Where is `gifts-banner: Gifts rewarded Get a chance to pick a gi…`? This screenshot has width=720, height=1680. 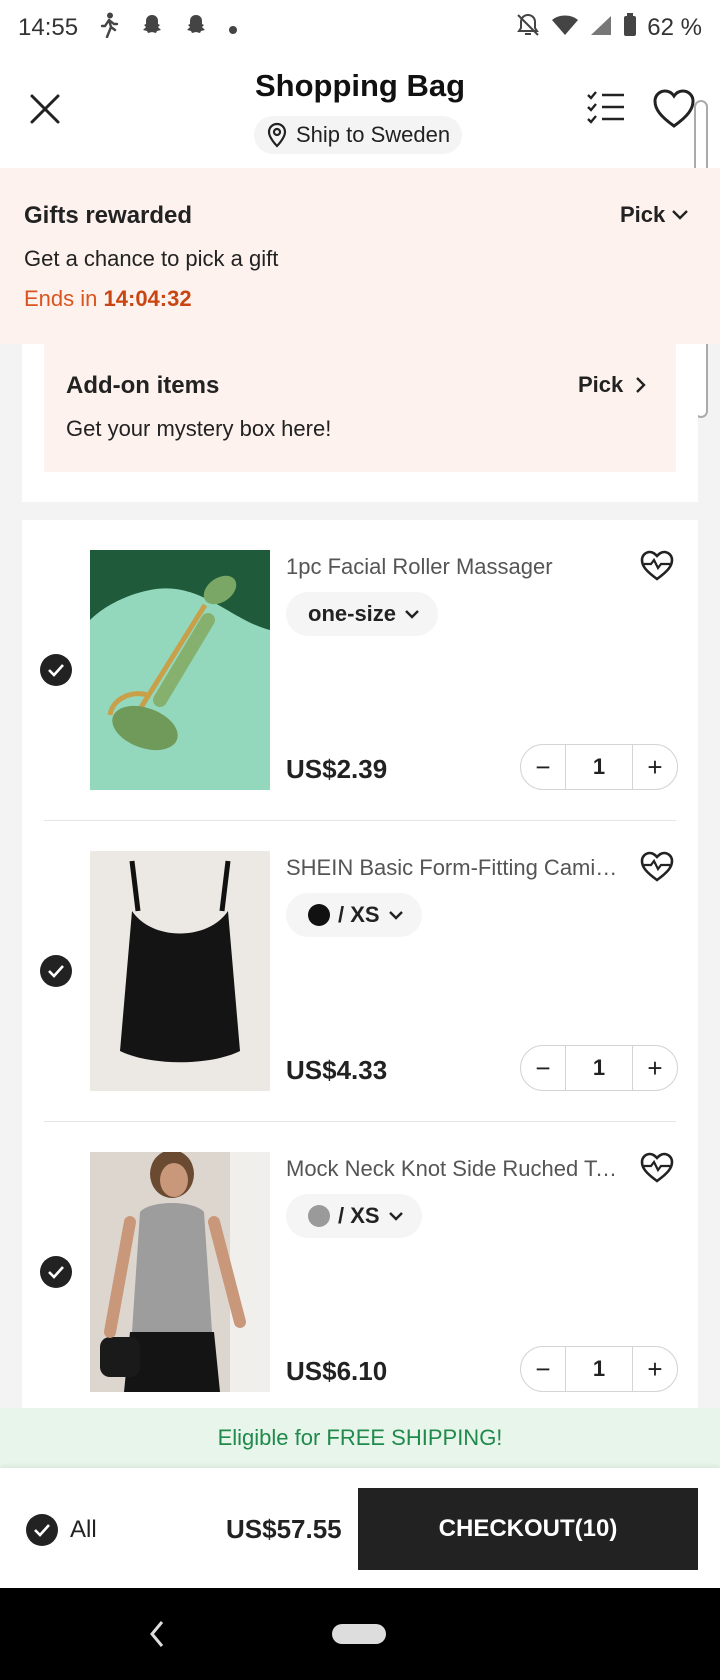 gifts-banner: Gifts rewarded Get a chance to pick a gi… is located at coordinates (360, 256).